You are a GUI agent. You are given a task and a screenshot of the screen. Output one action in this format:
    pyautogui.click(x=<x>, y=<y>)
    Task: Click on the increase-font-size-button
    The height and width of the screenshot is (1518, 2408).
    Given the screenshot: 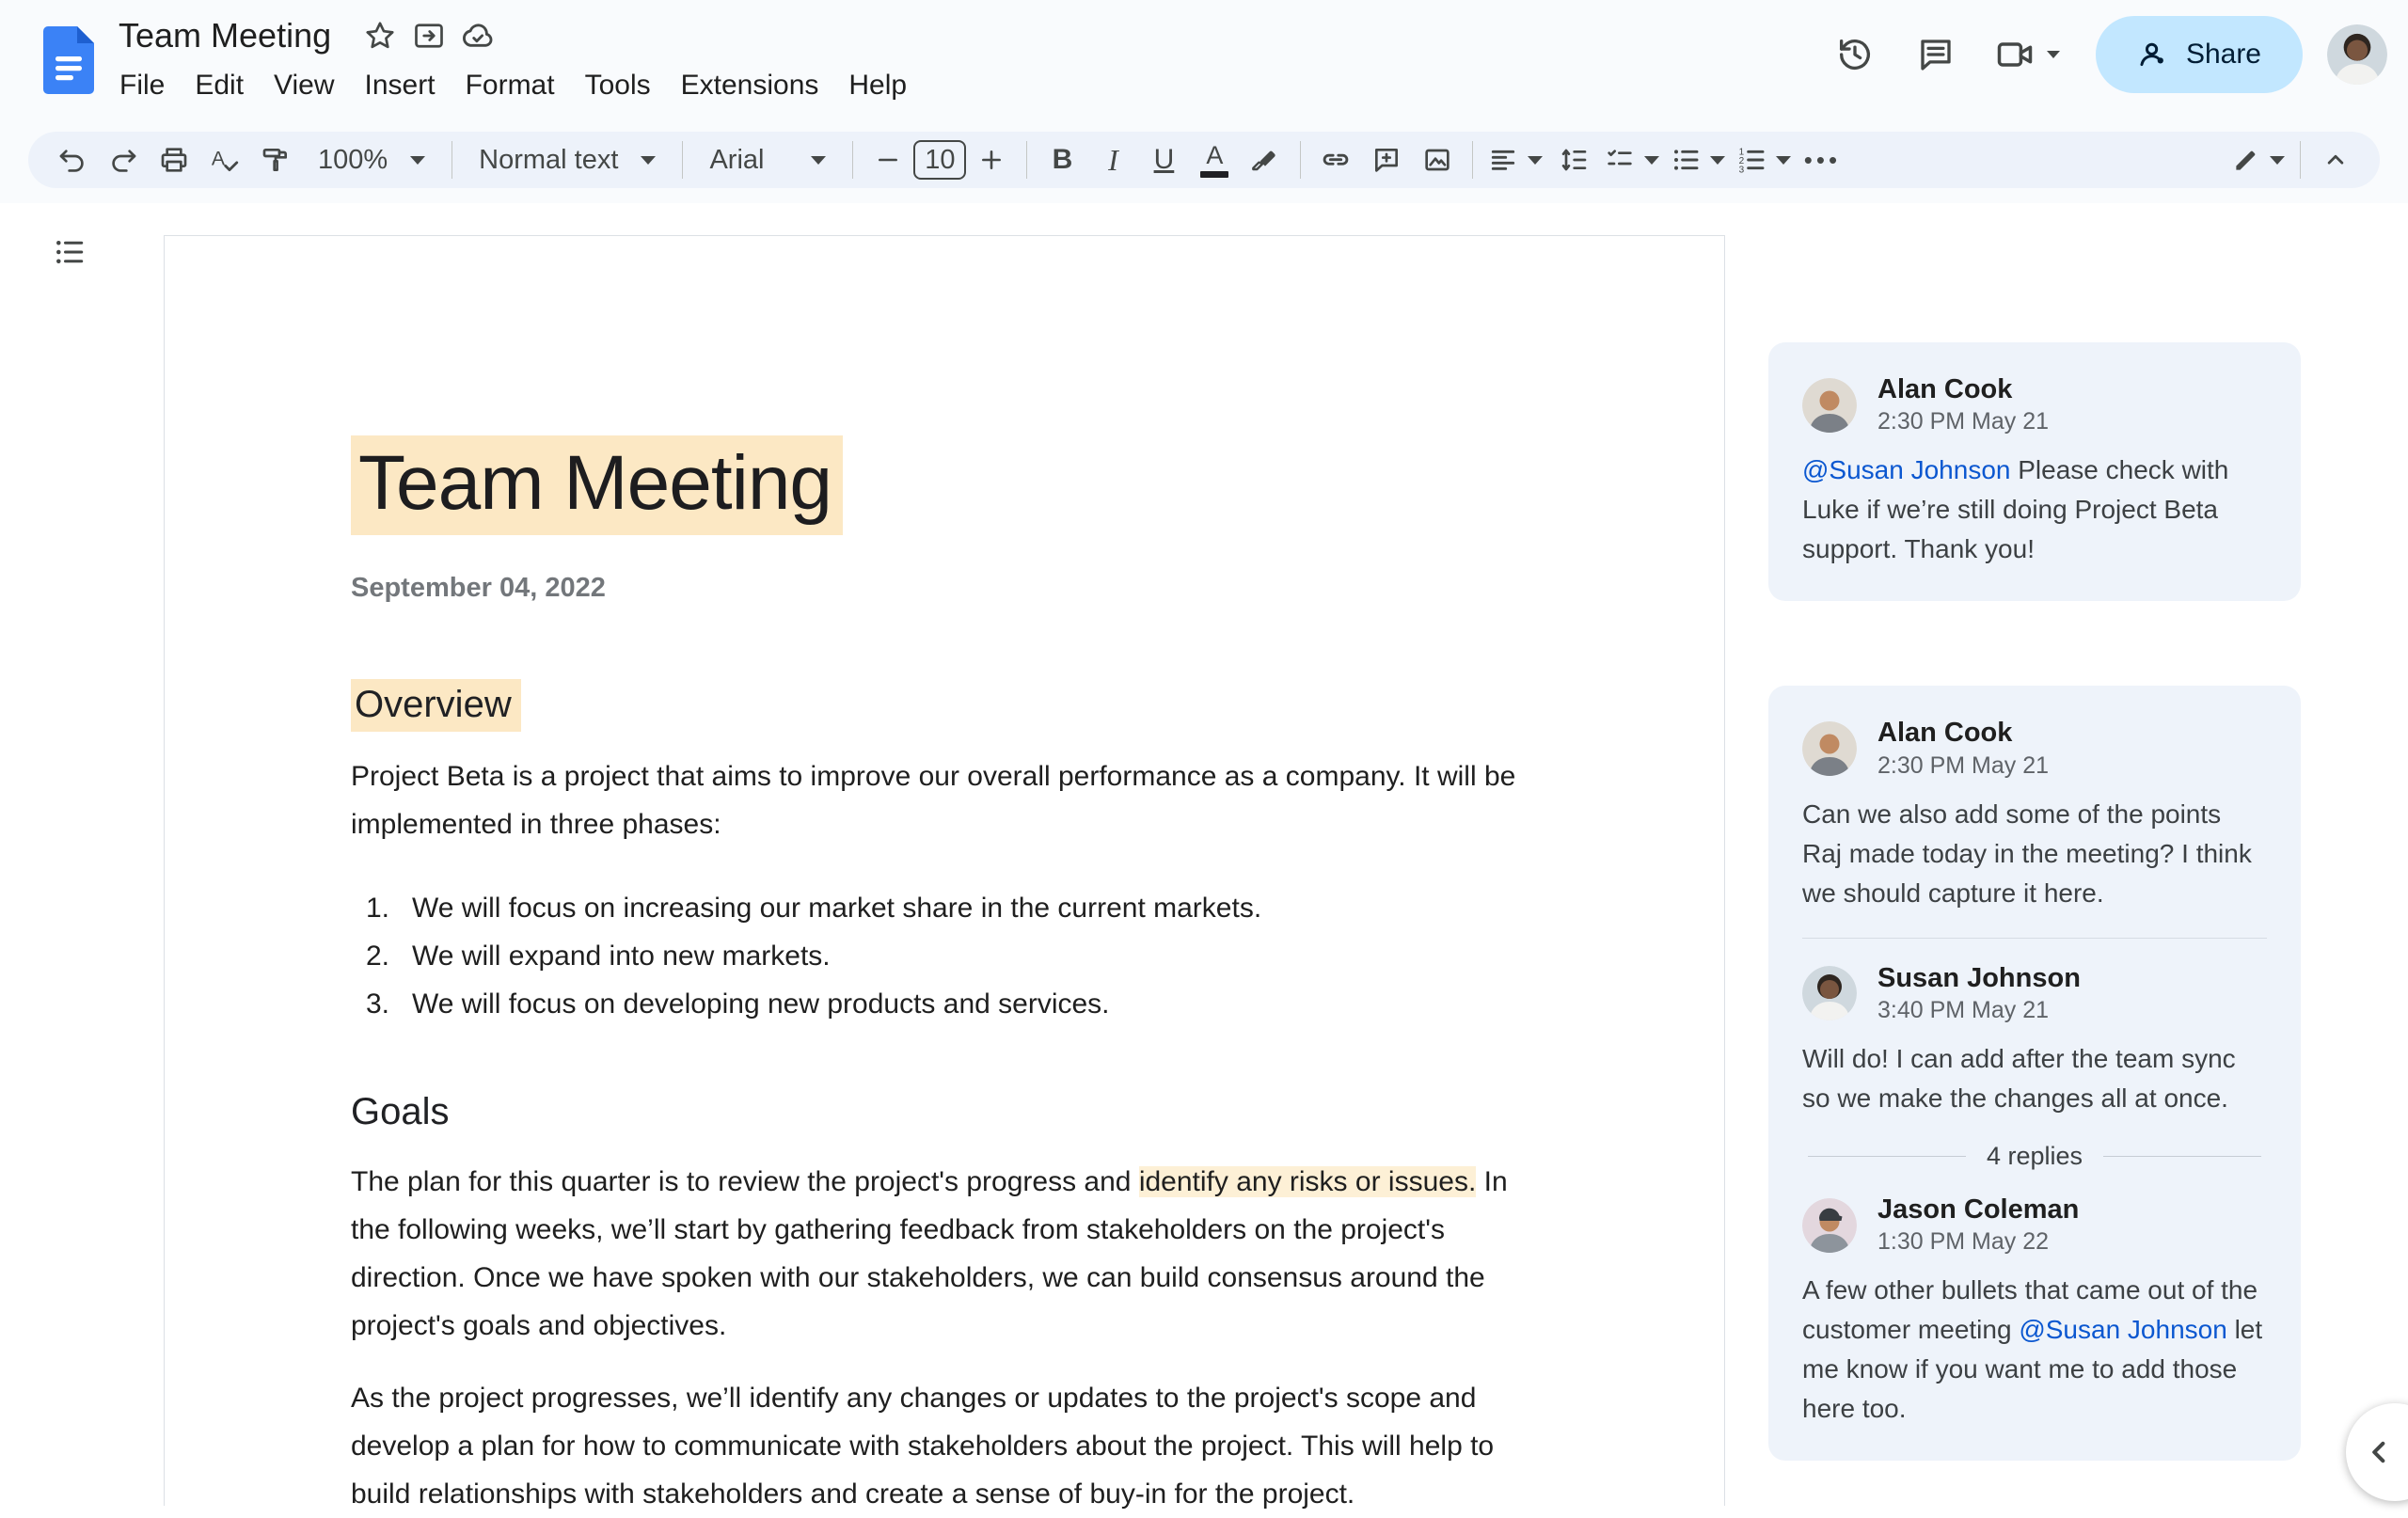 What is the action you would take?
    pyautogui.click(x=991, y=160)
    